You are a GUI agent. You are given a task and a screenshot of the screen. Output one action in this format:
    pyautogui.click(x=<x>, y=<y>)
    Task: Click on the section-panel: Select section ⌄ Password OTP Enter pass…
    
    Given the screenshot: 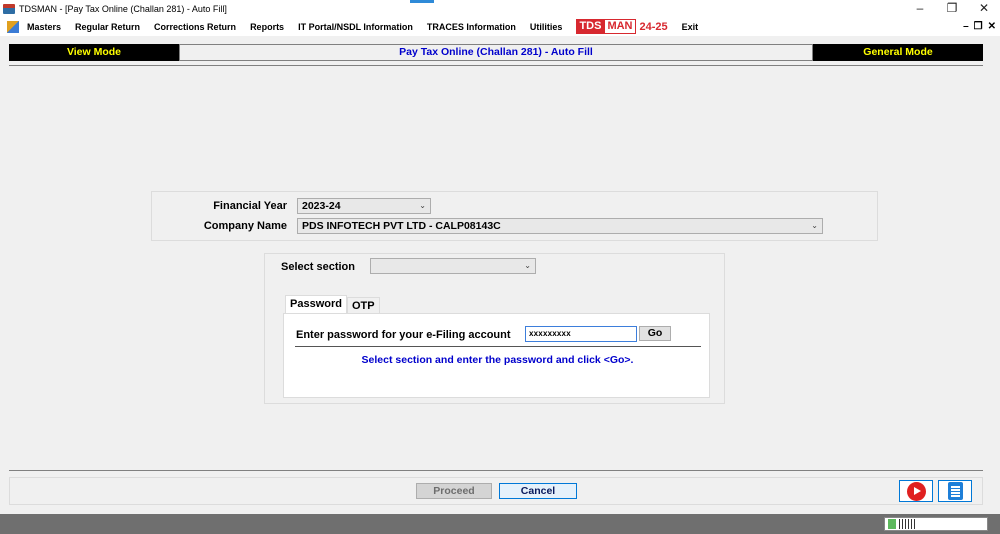 What is the action you would take?
    pyautogui.click(x=494, y=328)
    